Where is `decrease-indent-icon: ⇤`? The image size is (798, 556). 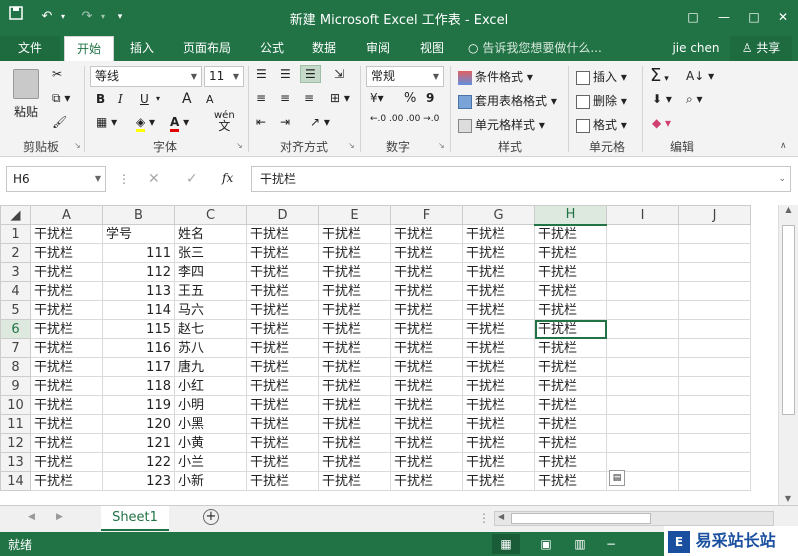 decrease-indent-icon: ⇤ is located at coordinates (261, 122).